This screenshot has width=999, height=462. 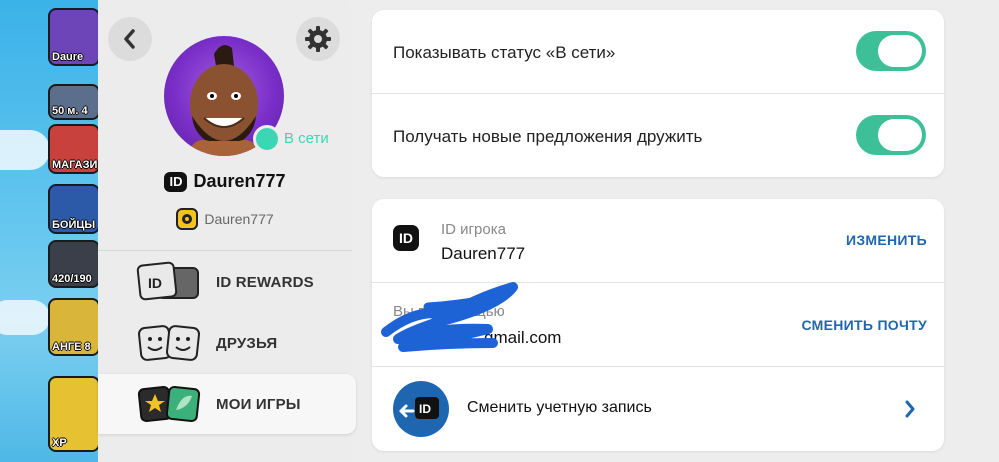 I want to click on game-profile-button: Daure, so click(x=74, y=37).